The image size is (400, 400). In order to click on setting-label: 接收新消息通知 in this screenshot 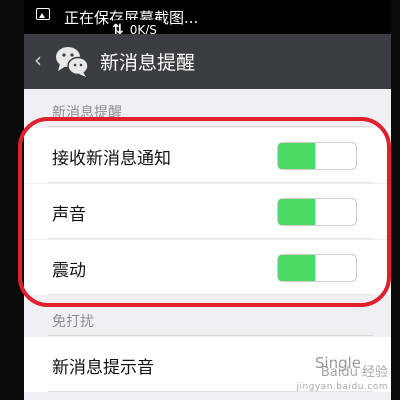, I will do `click(111, 159)`.